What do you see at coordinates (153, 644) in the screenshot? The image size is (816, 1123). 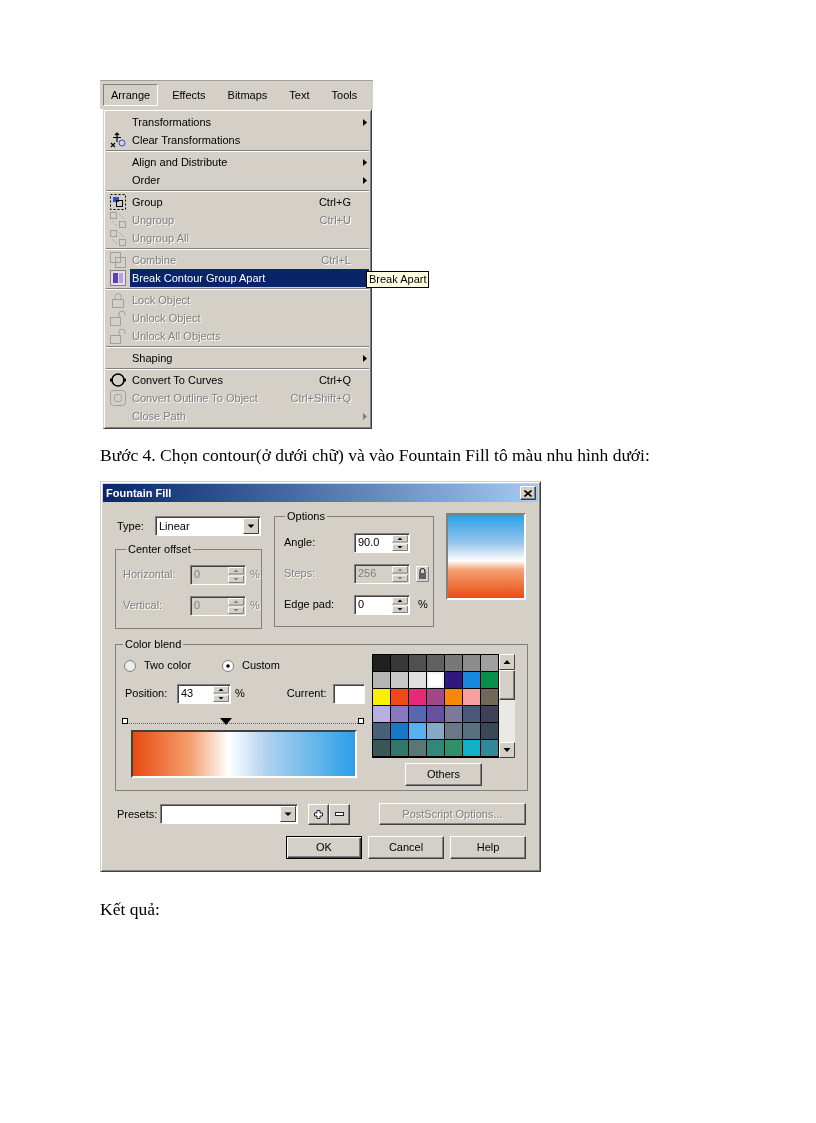 I see `group-title: Color blend` at bounding box center [153, 644].